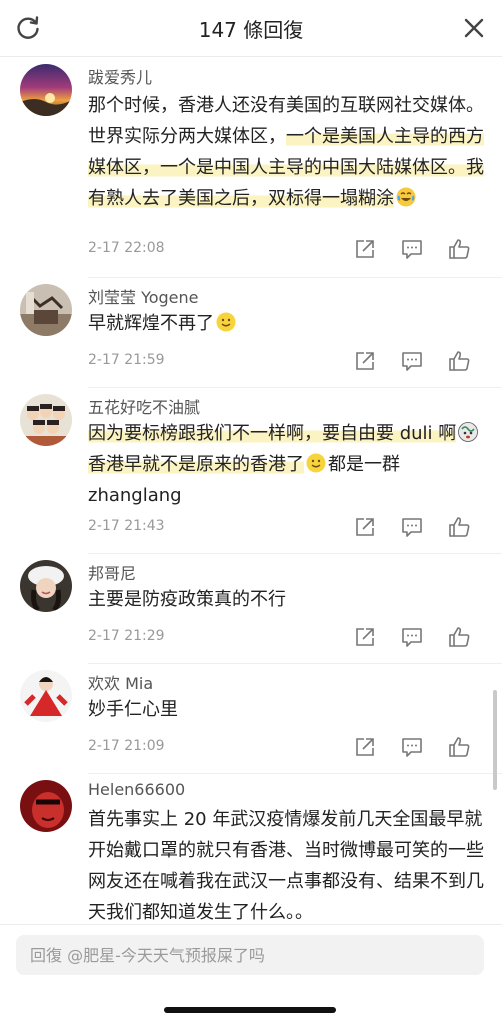 The image size is (502, 1025). What do you see at coordinates (196, 464) in the screenshot?
I see `comment-text-highlighted: 香港早就不是原来的香港了` at bounding box center [196, 464].